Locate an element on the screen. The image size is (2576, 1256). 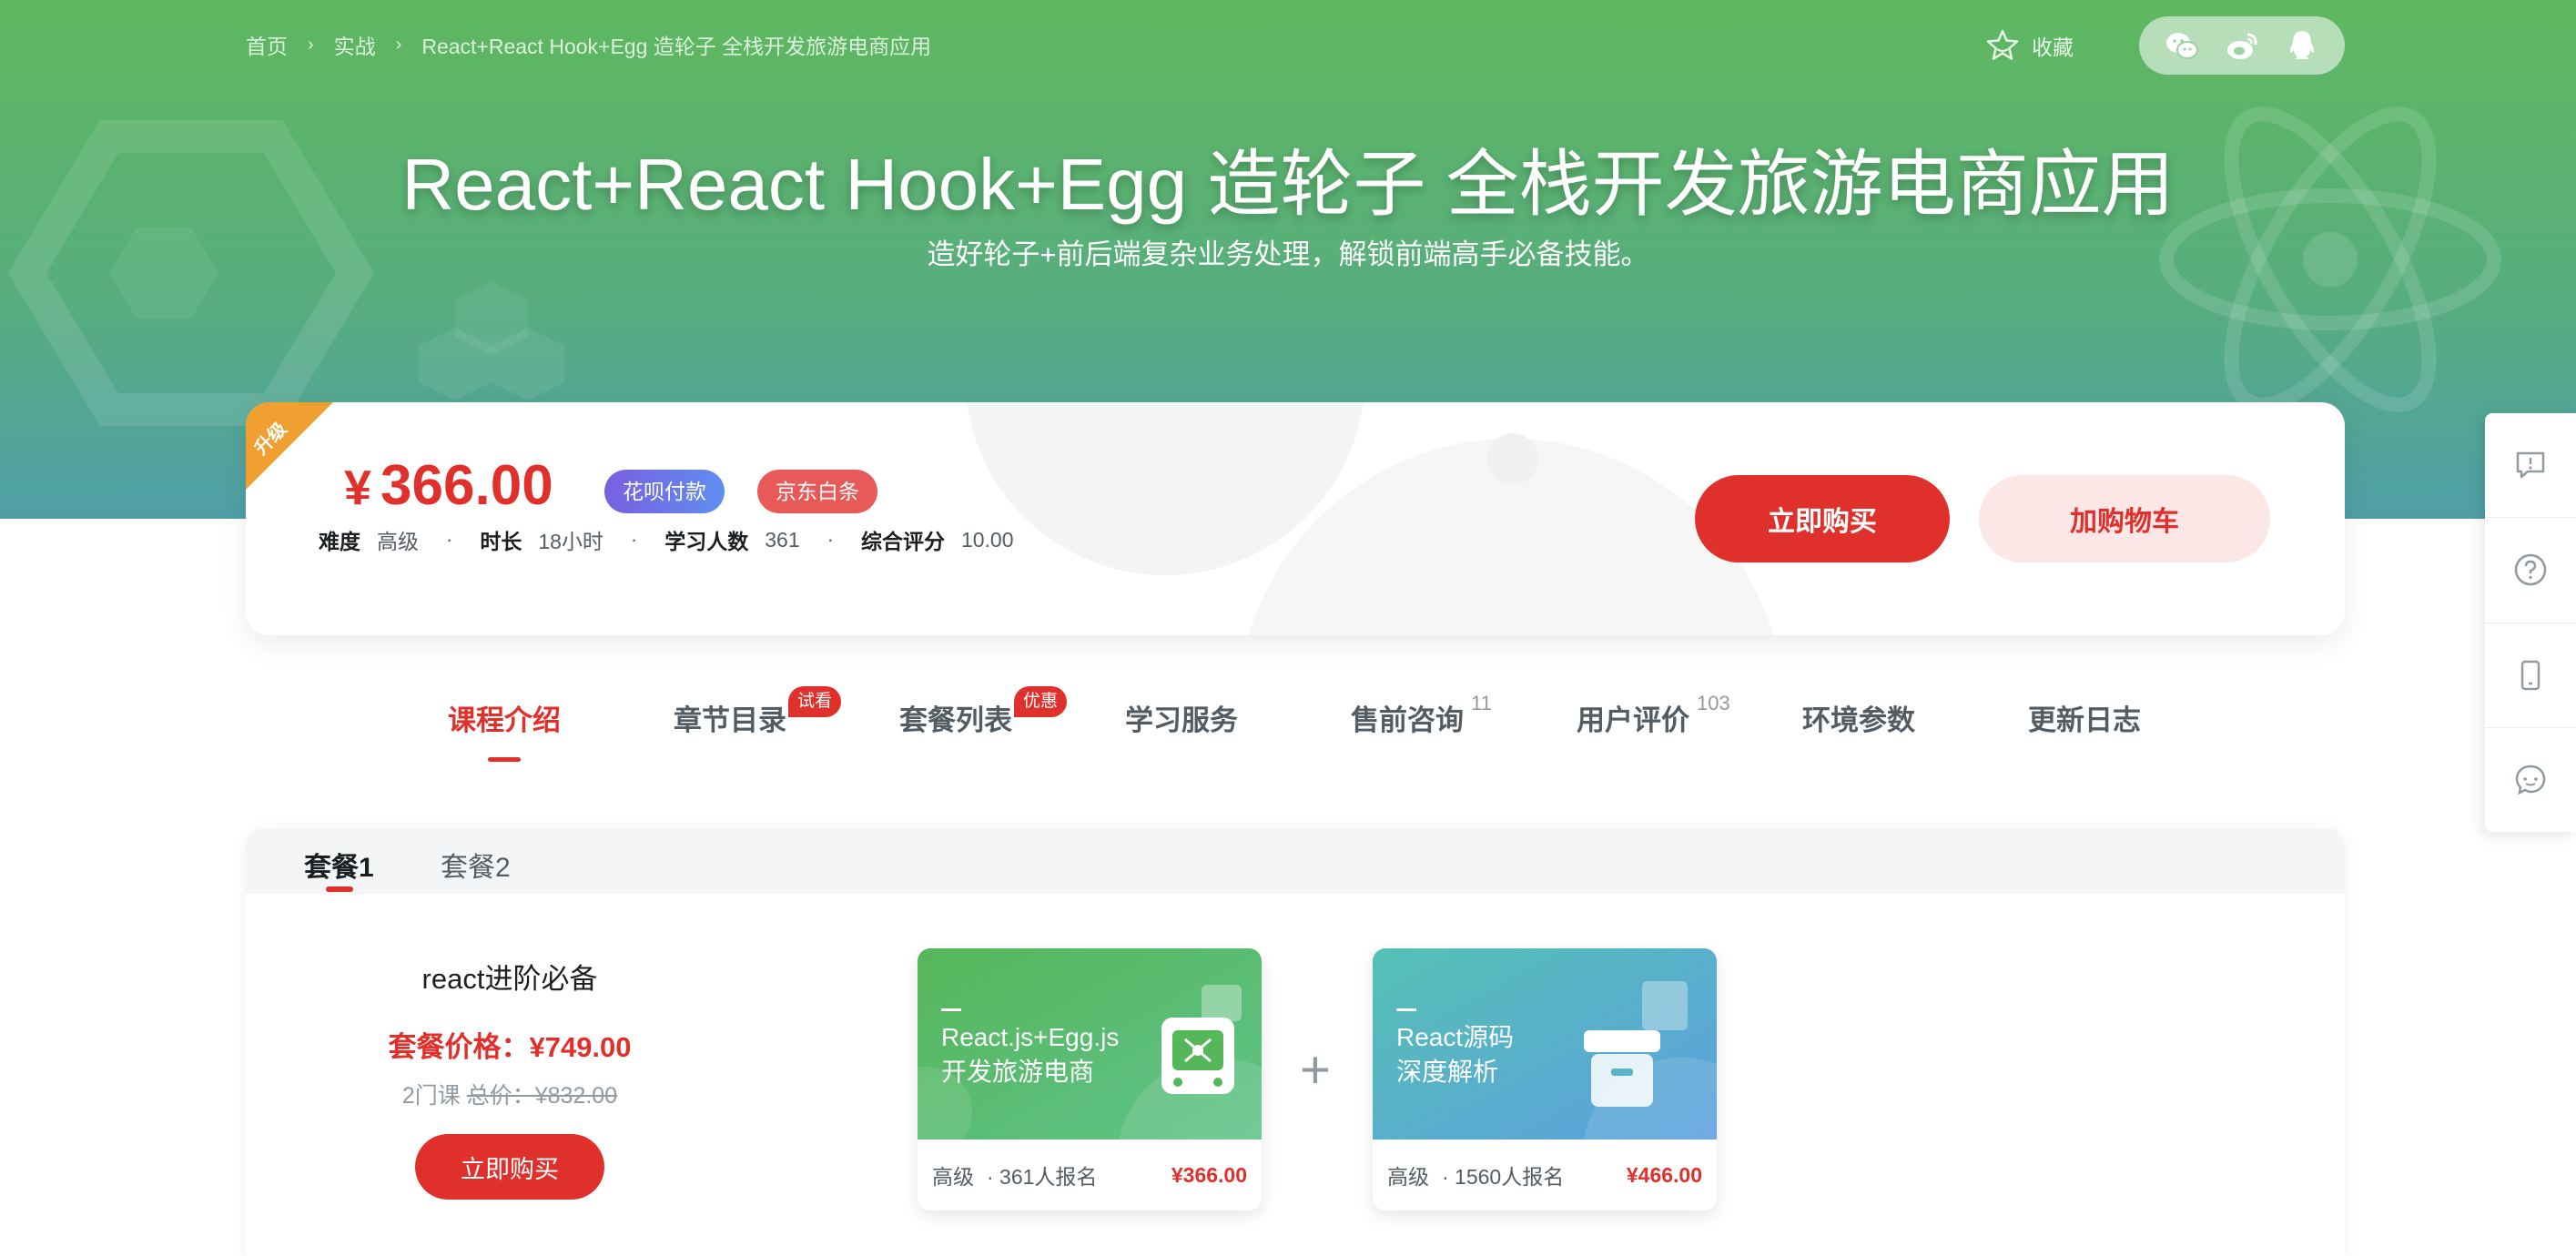
tab-changelog: 更新日志 is located at coordinates (2084, 717).